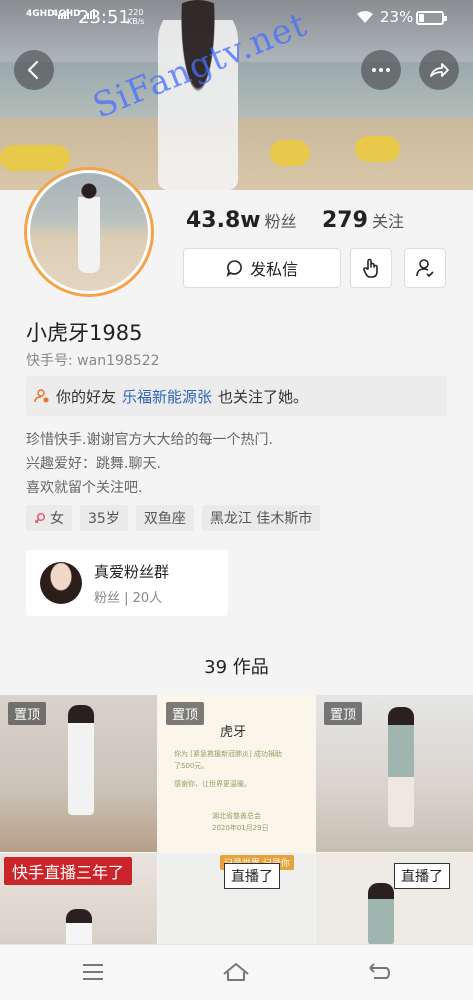 This screenshot has width=473, height=1000. Describe the element at coordinates (316, 223) in the screenshot. I see `profile-stats: 43.8w 粉丝 279 关注` at that location.